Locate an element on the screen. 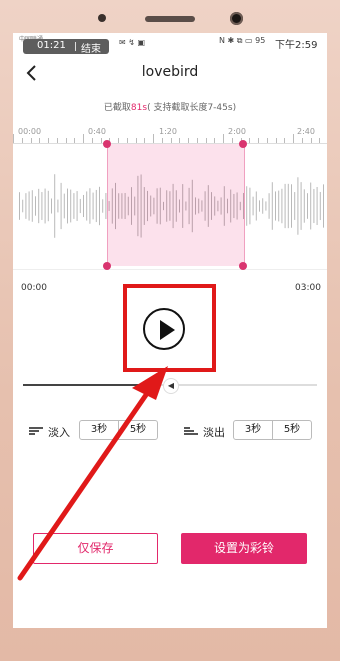 The width and height of the screenshot is (340, 661). fade-in-options: 3秒 5秒 is located at coordinates (118, 430).